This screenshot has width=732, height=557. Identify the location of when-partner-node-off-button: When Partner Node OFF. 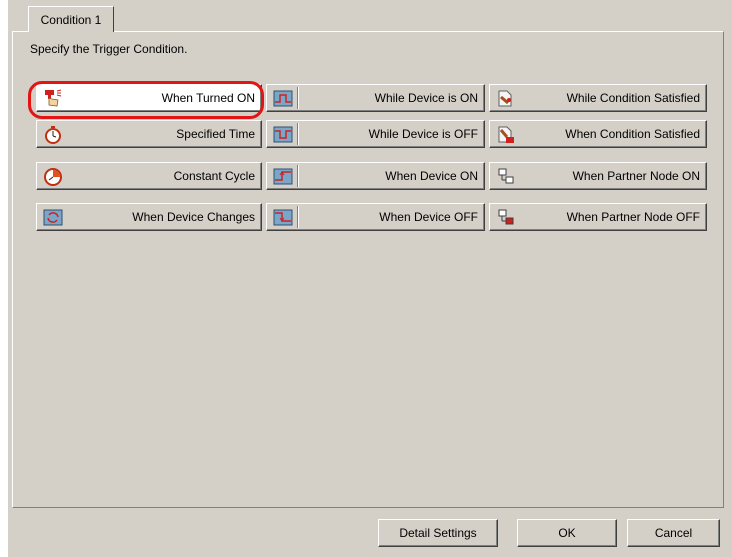
(598, 217).